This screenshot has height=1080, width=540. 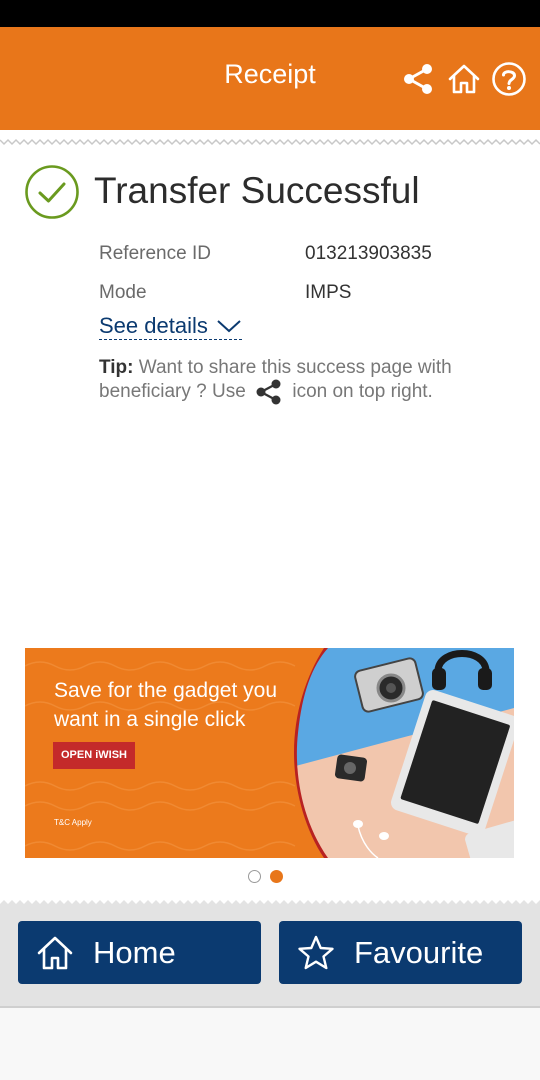 What do you see at coordinates (229, 325) in the screenshot?
I see `chevron-down-icon` at bounding box center [229, 325].